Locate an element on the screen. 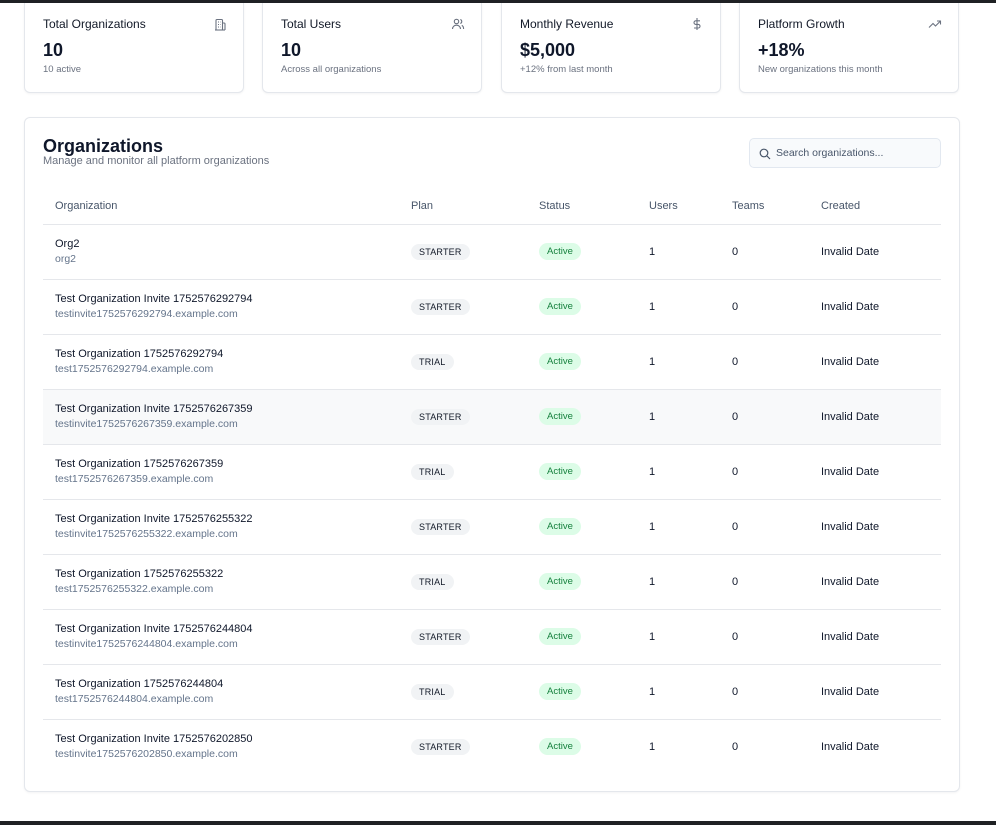 The height and width of the screenshot is (825, 996). organization-slug: test1752576292794.example.com is located at coordinates (134, 369).